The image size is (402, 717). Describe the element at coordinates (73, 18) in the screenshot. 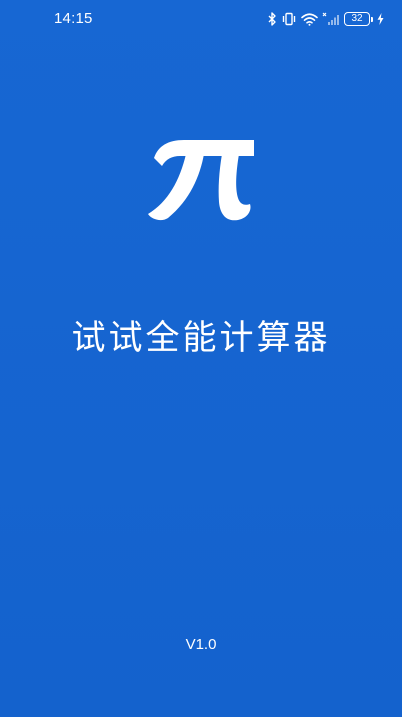

I see `status-time: 14:15` at that location.